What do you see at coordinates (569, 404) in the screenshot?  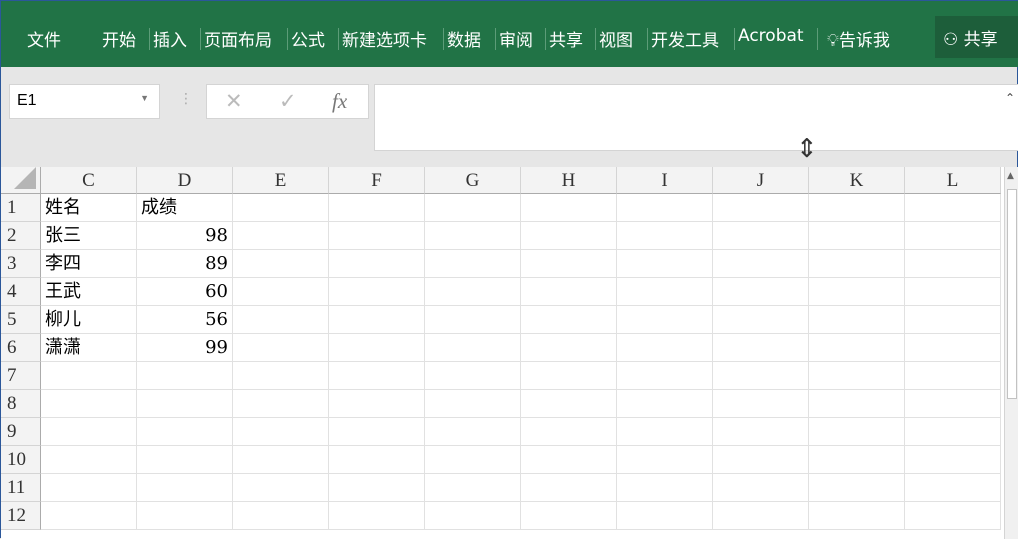 I see `cell-H8` at bounding box center [569, 404].